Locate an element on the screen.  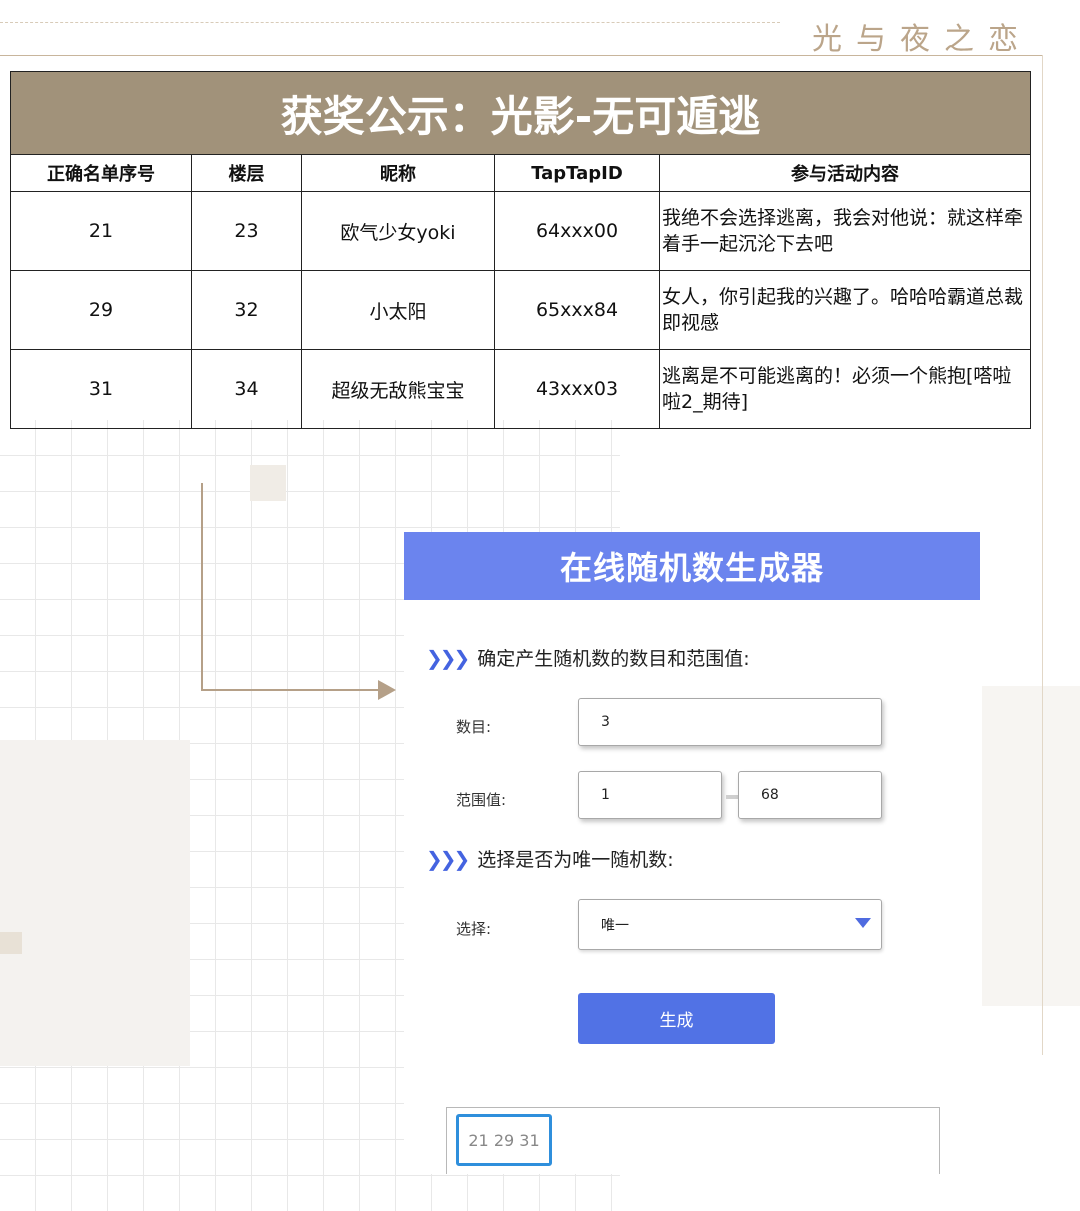
range-max-input: 68 is located at coordinates (810, 795).